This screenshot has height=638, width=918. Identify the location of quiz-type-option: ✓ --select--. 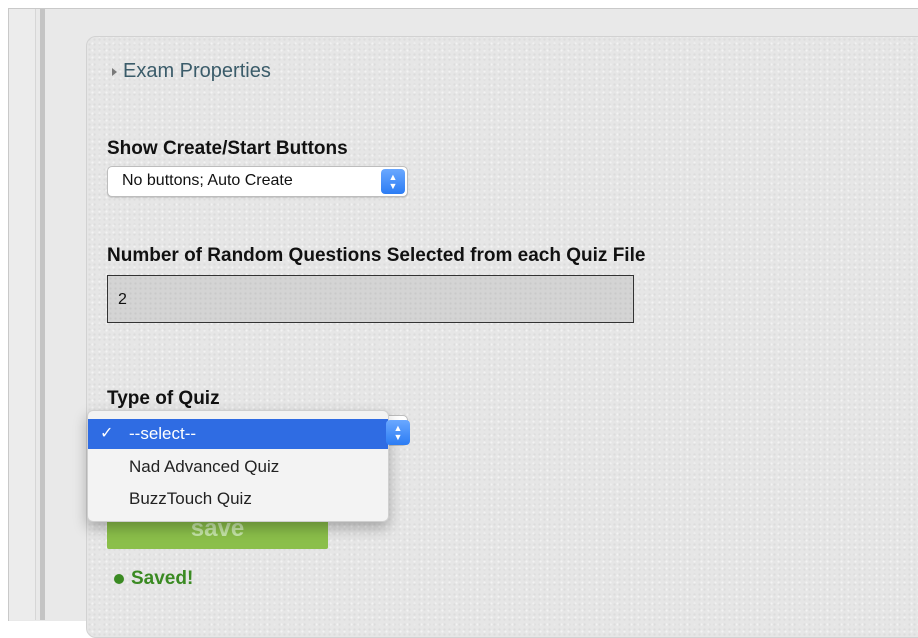
(238, 434).